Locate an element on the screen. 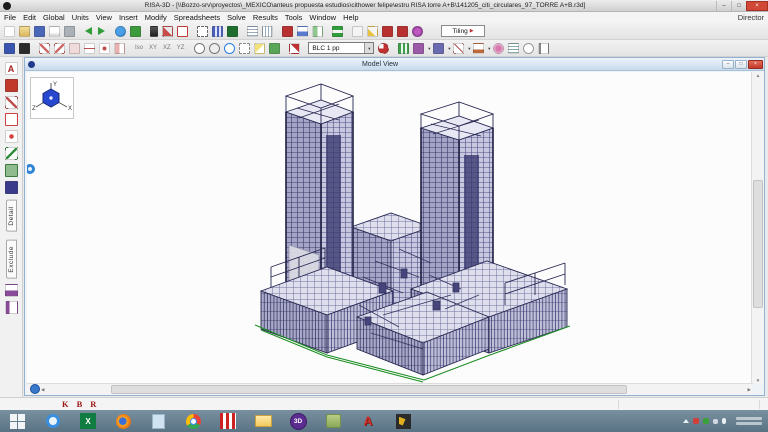  menu-units: Units is located at coordinates (80, 17).